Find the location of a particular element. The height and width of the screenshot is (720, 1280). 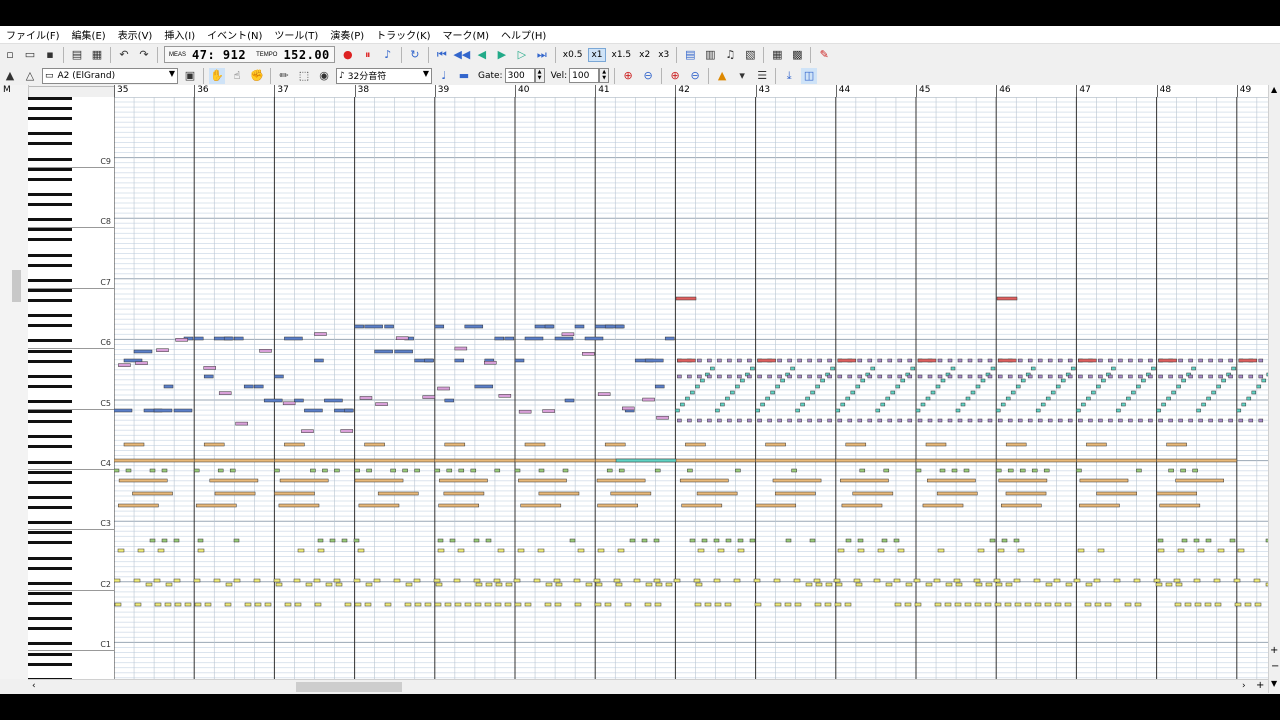

track-settings-icon: ▣ is located at coordinates (190, 76).